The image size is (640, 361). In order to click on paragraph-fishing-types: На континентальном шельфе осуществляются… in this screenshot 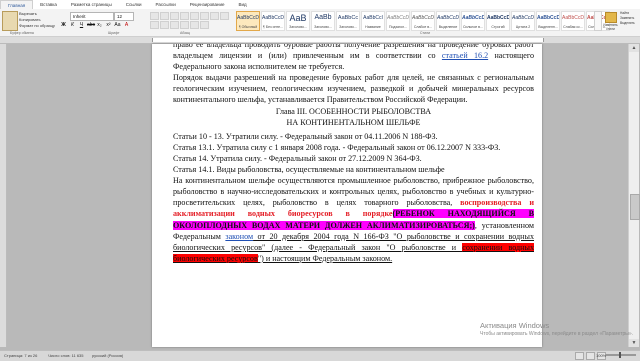, I will do `click(353, 219)`.